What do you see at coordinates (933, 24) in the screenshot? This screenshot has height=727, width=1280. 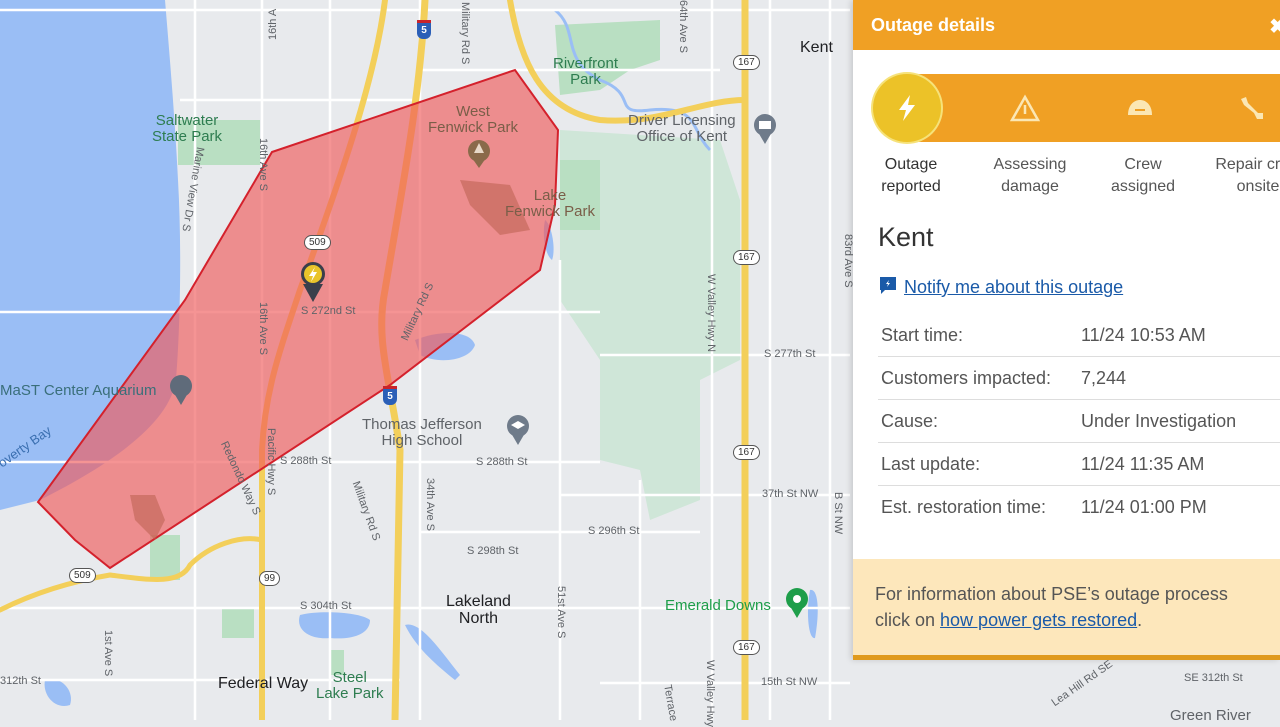 I see `panel-title: Outage details` at bounding box center [933, 24].